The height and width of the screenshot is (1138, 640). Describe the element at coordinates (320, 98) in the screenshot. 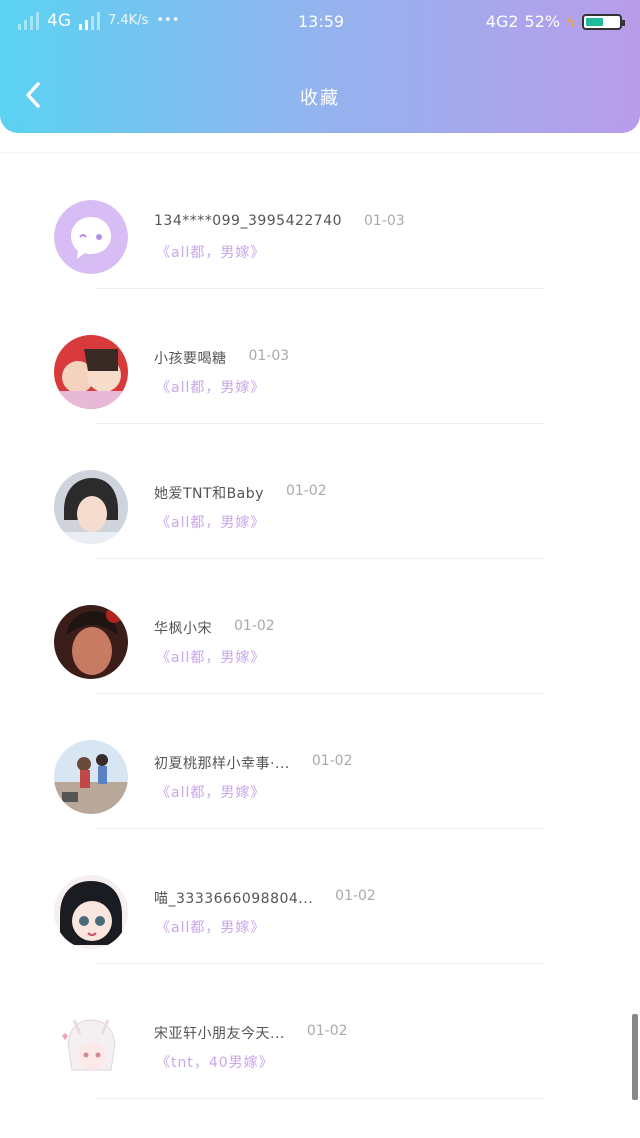

I see `page-title: 收藏` at that location.